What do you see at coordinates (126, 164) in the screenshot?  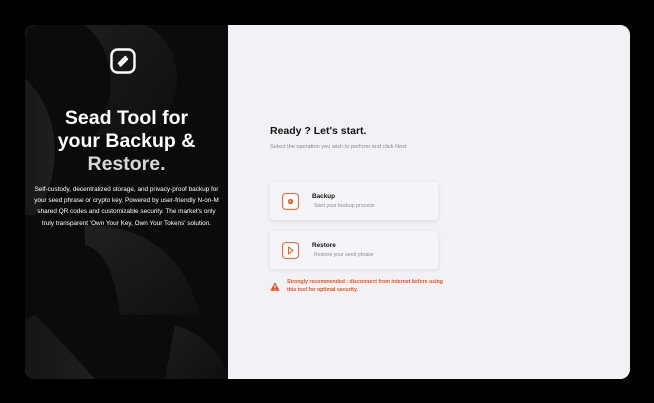 I see `hero-title-line-3: Restore.` at bounding box center [126, 164].